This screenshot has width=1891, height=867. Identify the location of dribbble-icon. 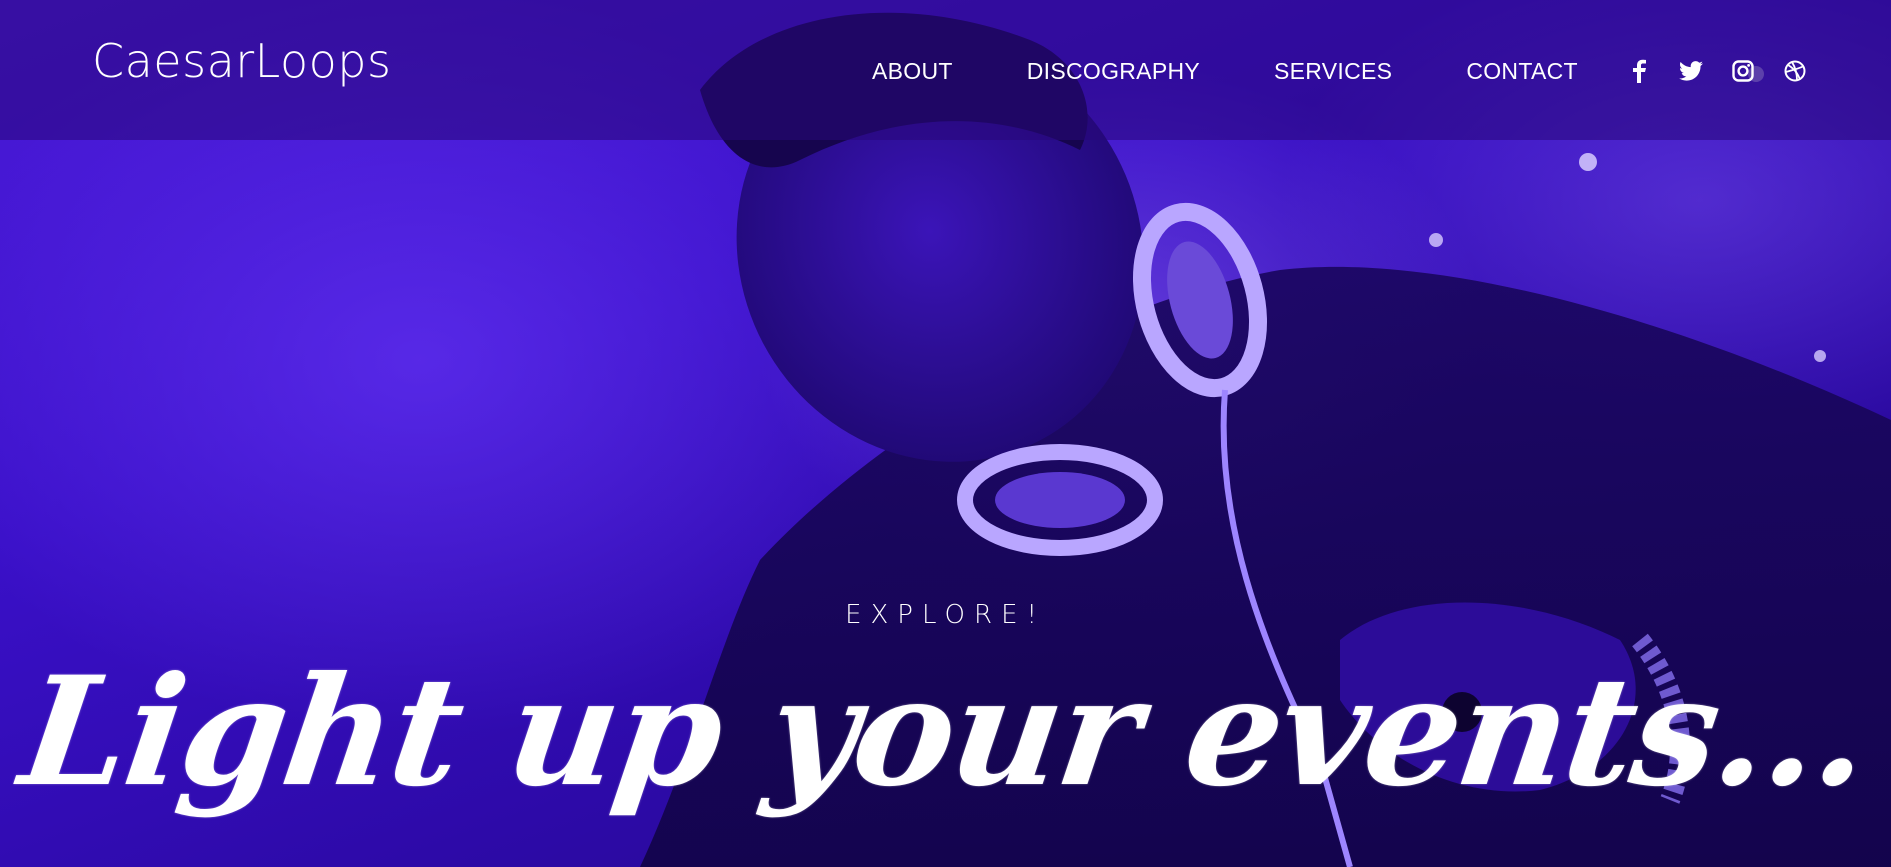
(1795, 71).